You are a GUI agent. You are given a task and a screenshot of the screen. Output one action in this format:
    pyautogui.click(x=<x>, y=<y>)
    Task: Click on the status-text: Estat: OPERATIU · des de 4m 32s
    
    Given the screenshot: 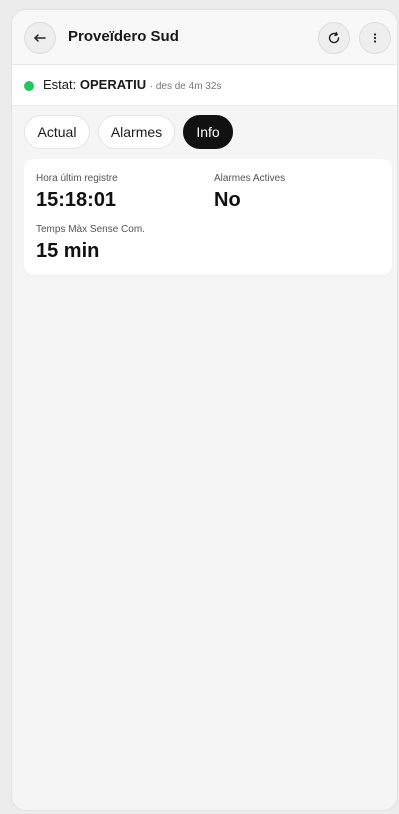 What is the action you would take?
    pyautogui.click(x=132, y=84)
    